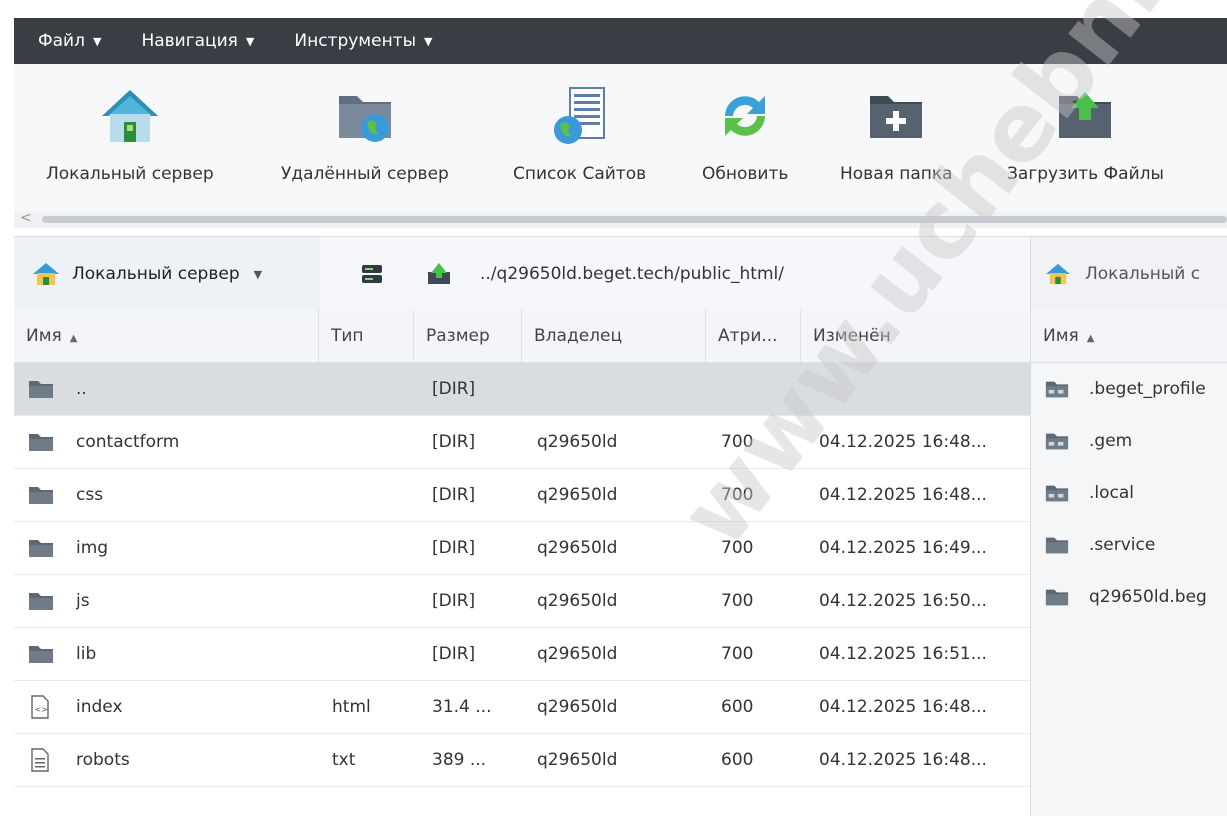 The image size is (1227, 816). I want to click on file-name: index, so click(99, 707).